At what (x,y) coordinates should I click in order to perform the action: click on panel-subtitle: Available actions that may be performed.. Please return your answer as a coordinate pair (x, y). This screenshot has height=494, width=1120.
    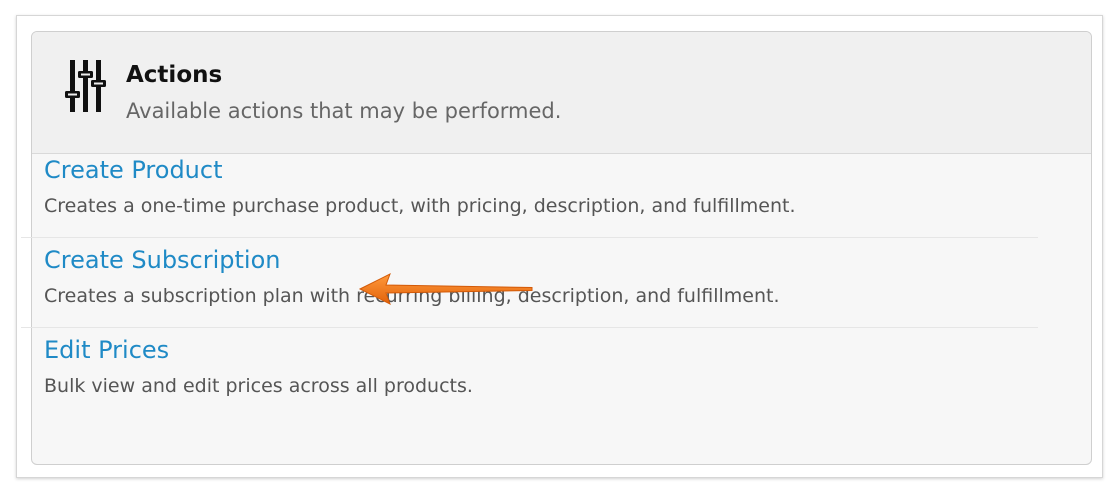
    Looking at the image, I should click on (344, 111).